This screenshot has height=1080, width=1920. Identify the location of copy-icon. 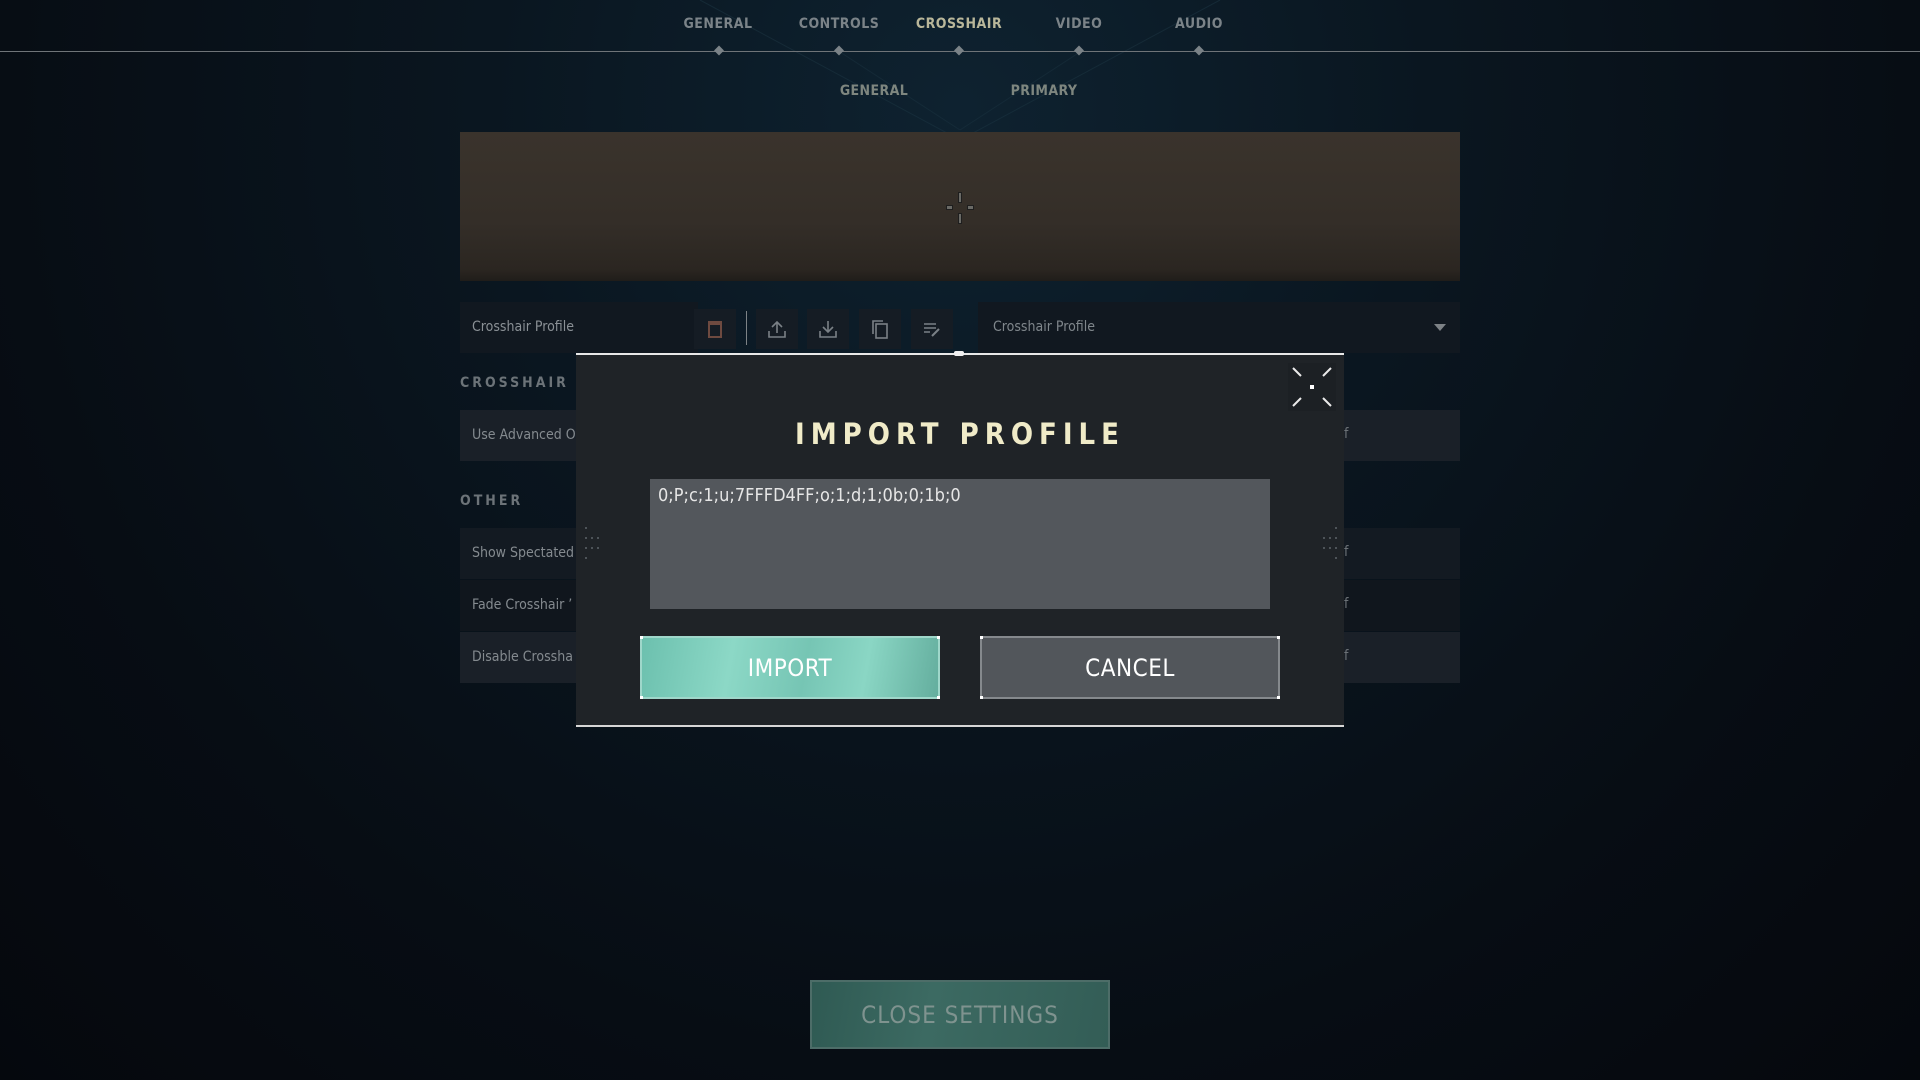
(880, 329).